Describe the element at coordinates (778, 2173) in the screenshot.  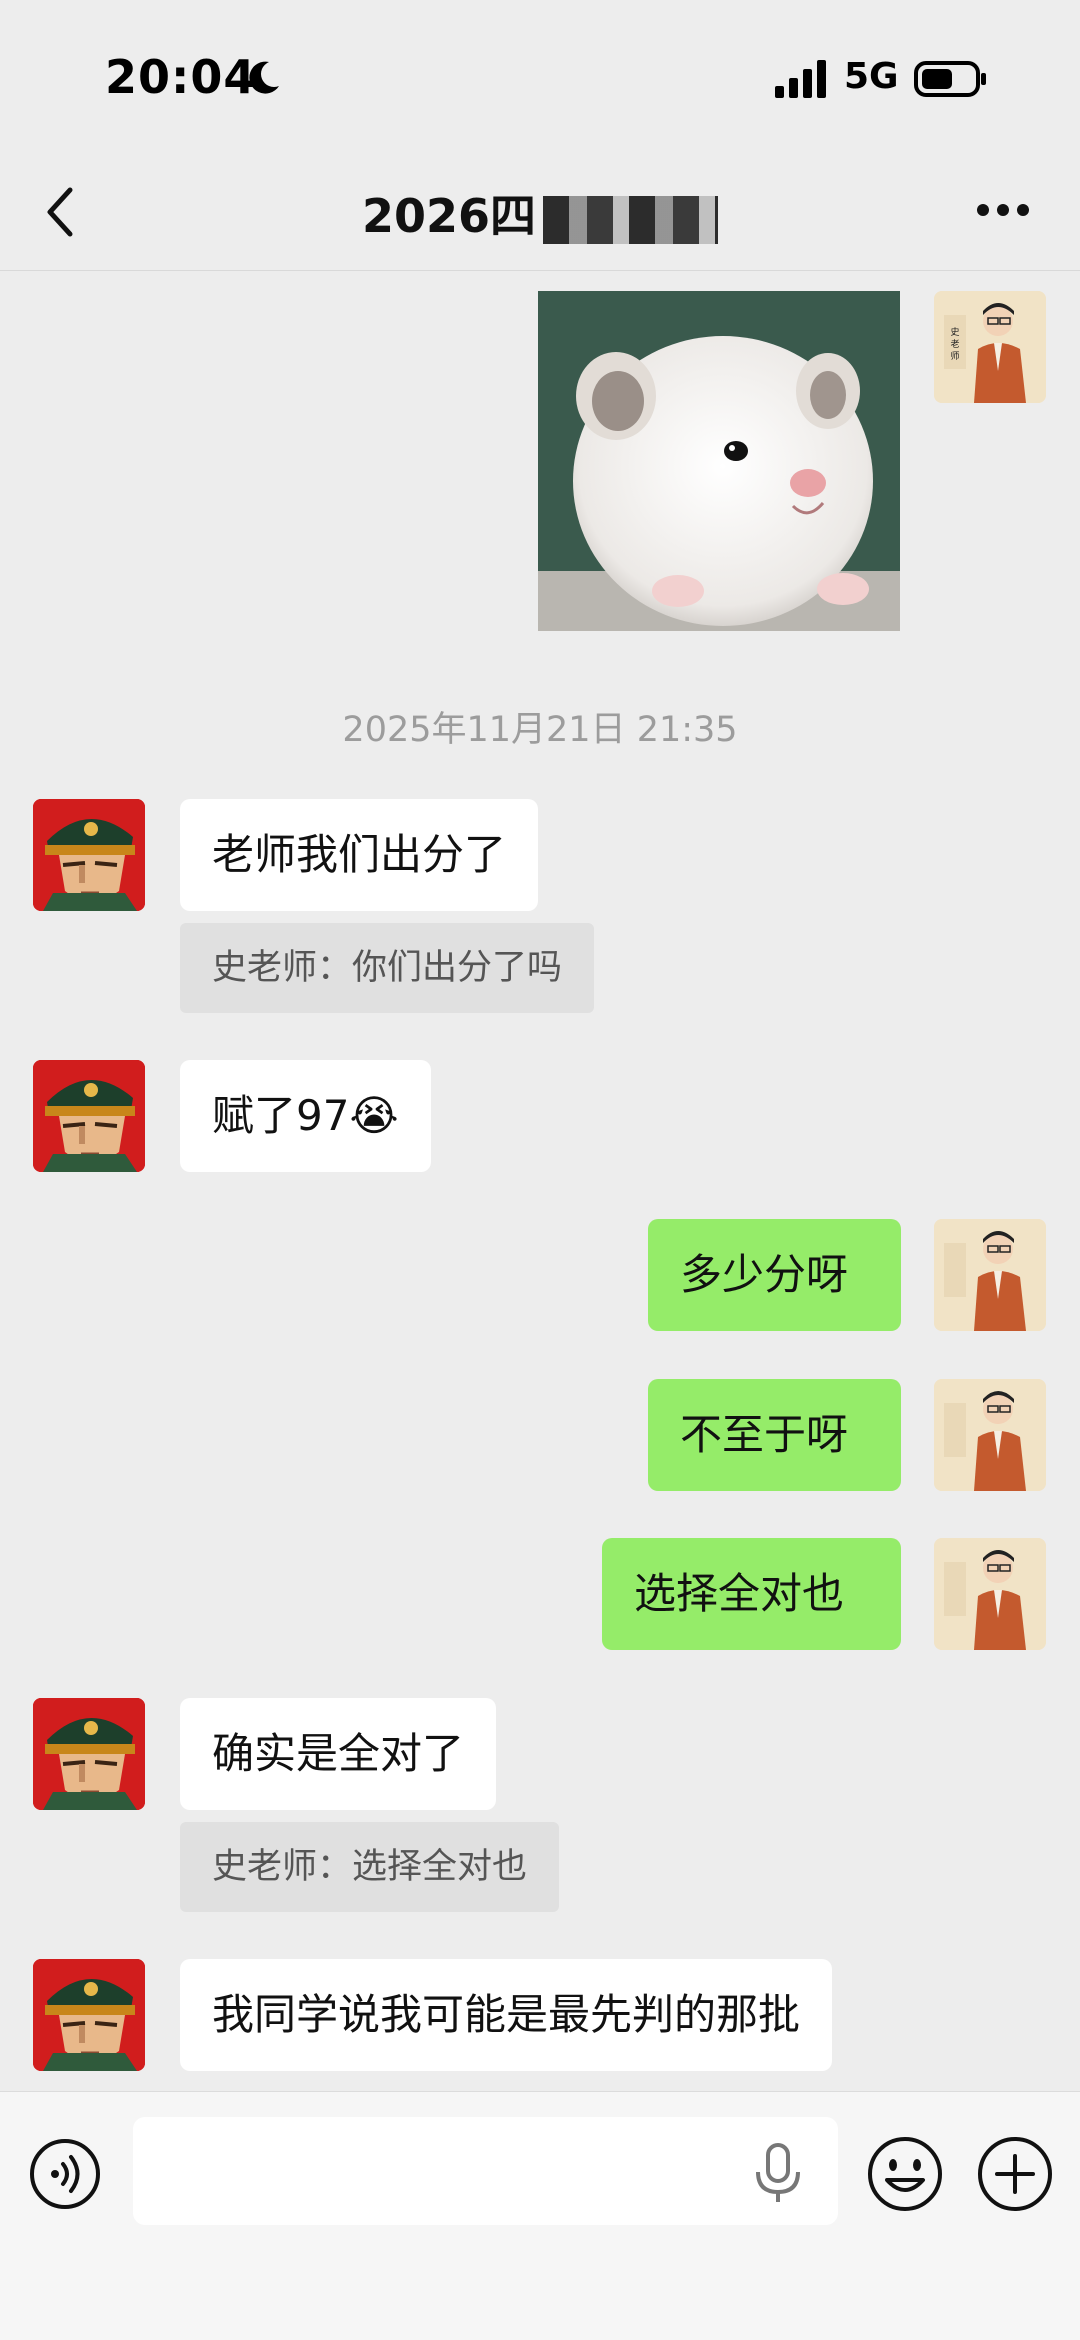
I see `mic-icon` at that location.